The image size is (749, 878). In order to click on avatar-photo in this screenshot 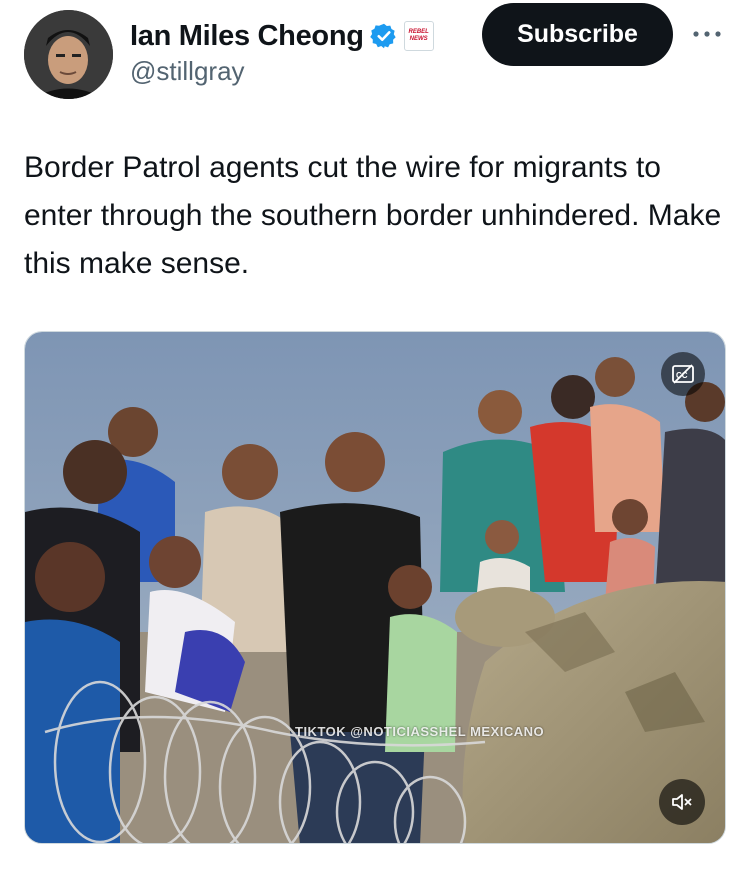, I will do `click(68, 54)`.